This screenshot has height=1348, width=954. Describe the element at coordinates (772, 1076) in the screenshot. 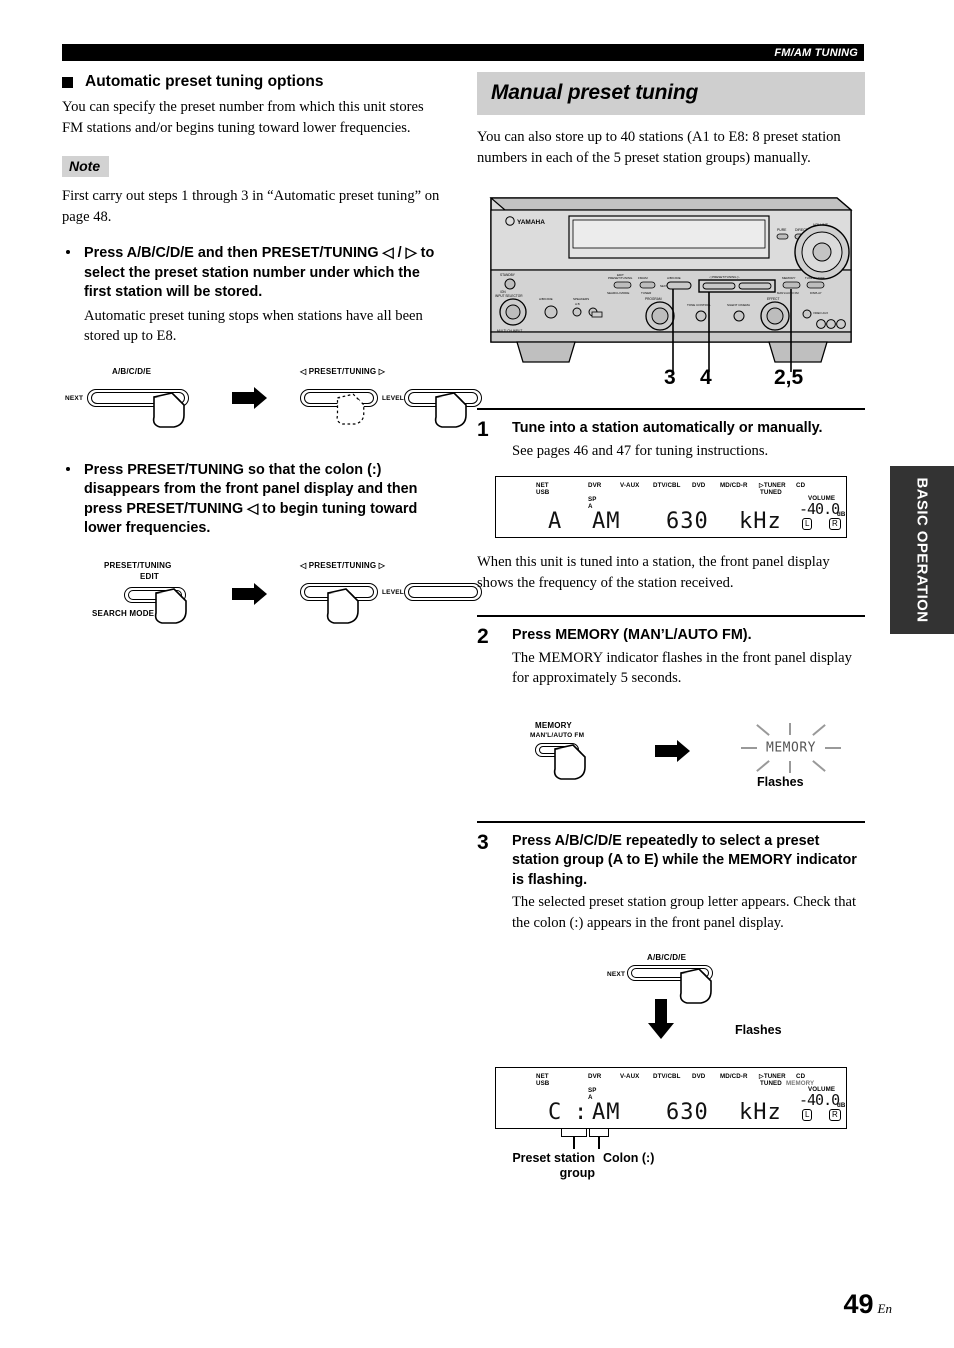

I see `lcd-bottom-ind-tuner: ▷TUNER` at that location.